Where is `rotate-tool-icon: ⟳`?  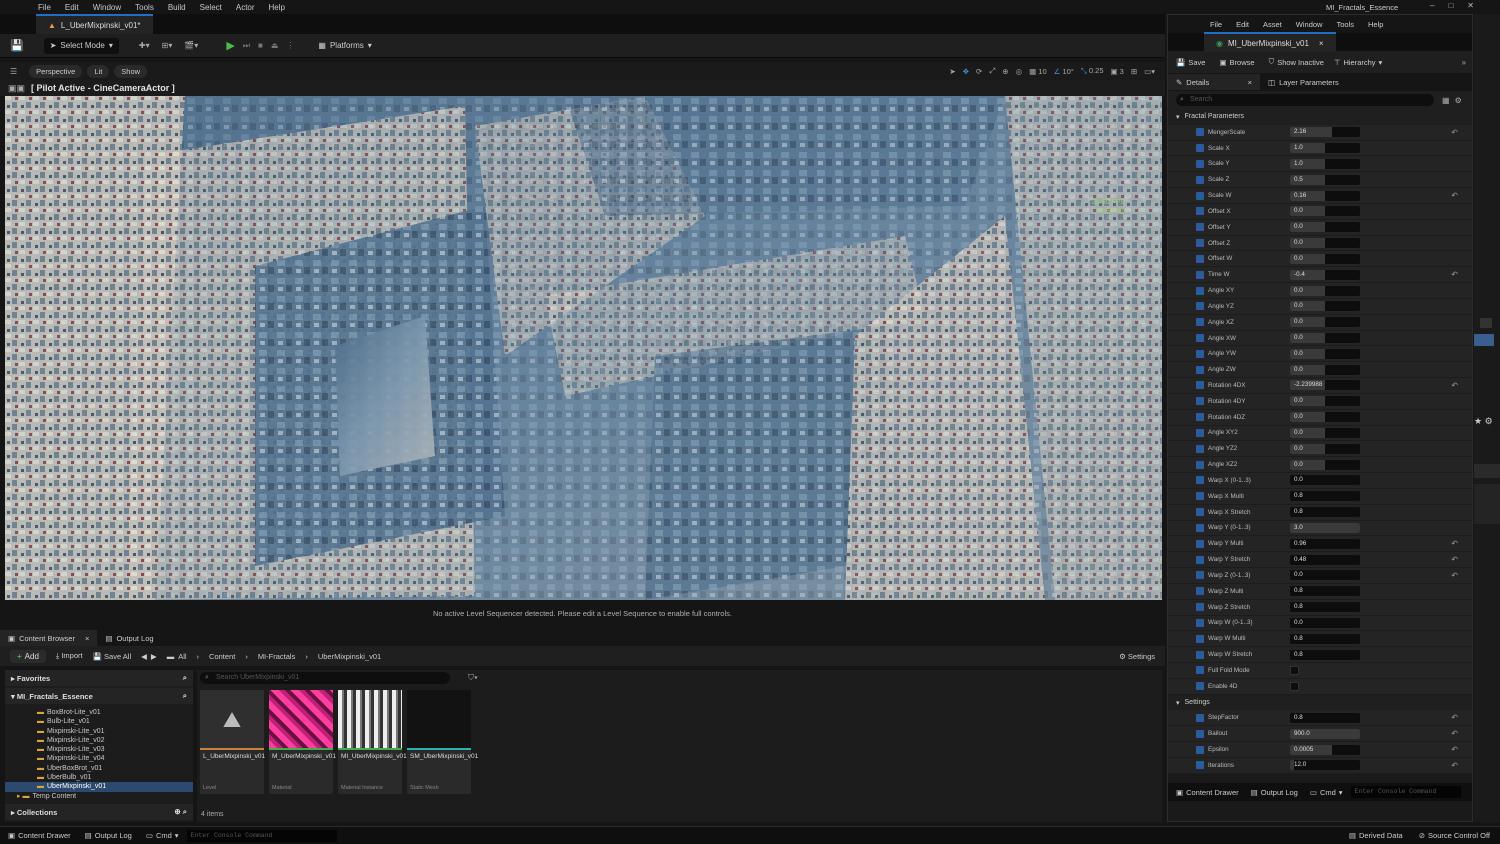
rotate-tool-icon: ⟳ is located at coordinates (979, 71).